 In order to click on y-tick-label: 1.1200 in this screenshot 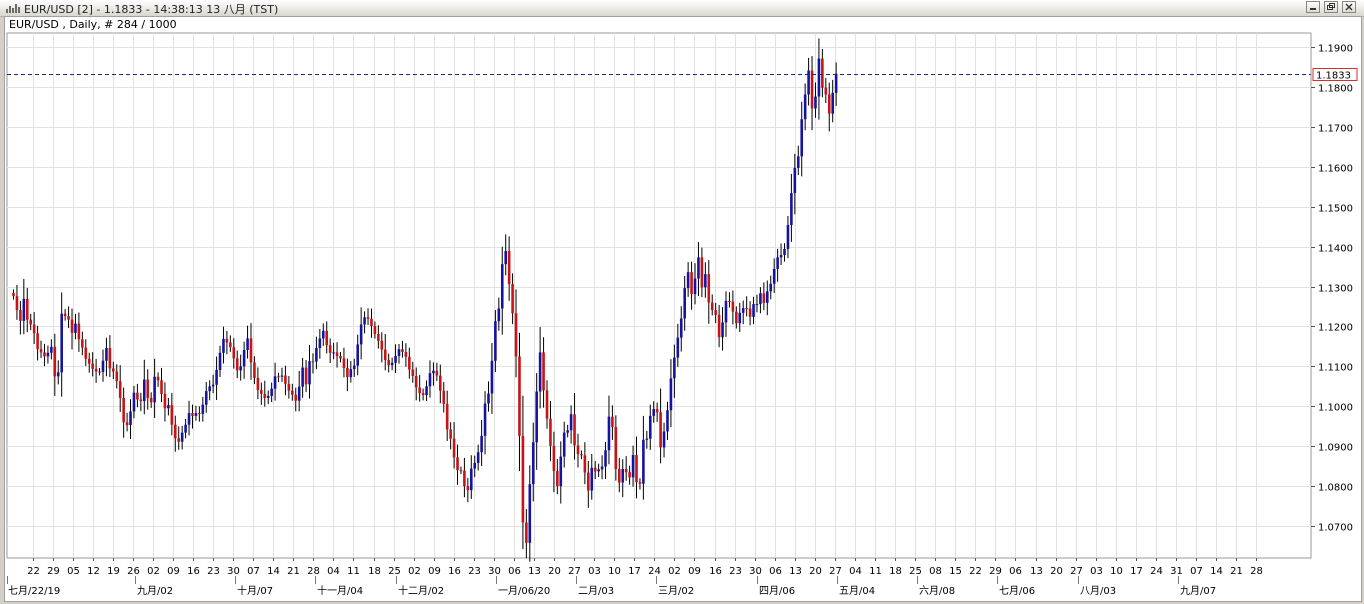, I will do `click(1335, 328)`.